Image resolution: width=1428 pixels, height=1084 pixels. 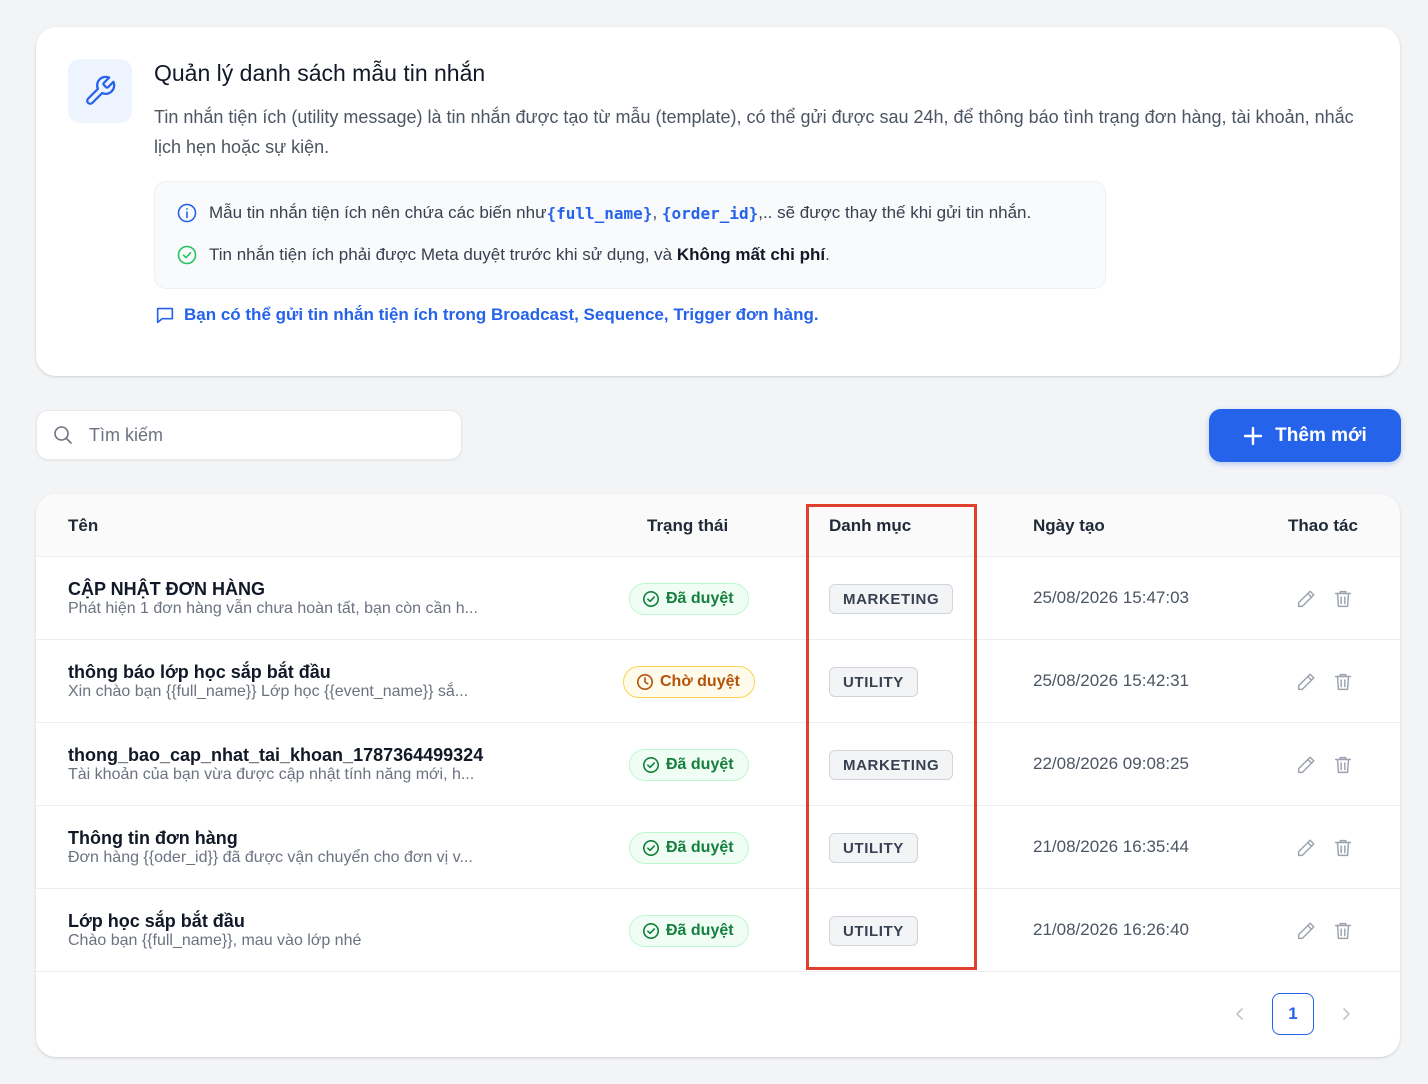 What do you see at coordinates (153, 838) in the screenshot?
I see `template-name: Thông tin đơn hàng` at bounding box center [153, 838].